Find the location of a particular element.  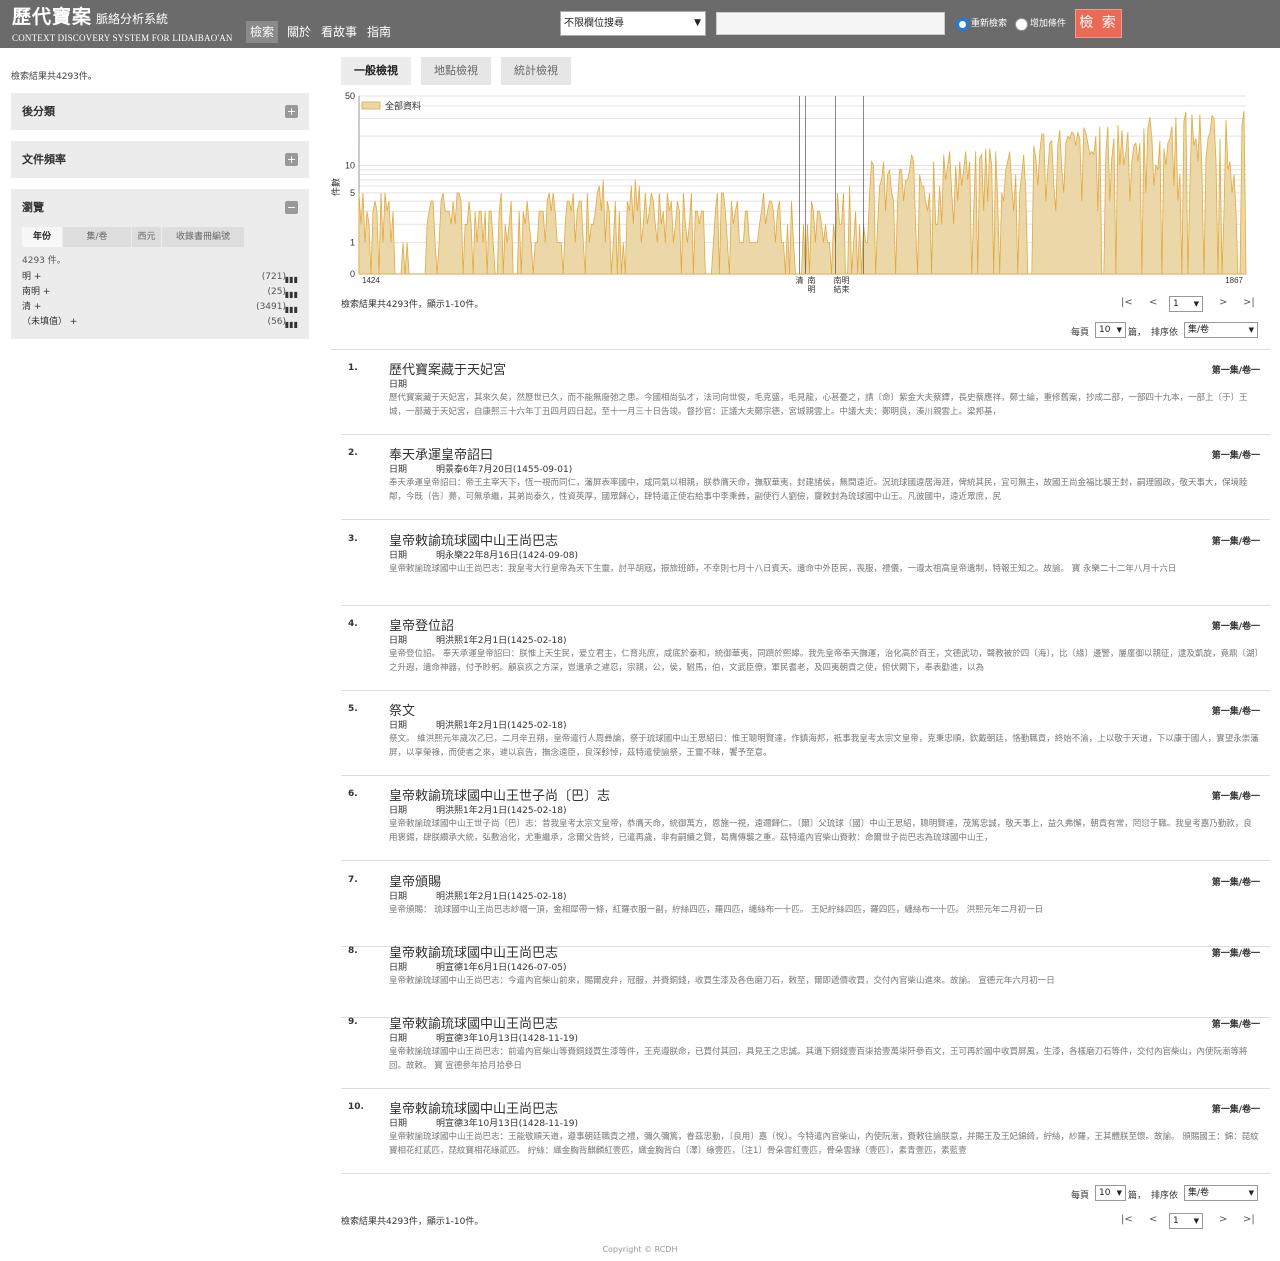

result-date: 明宣德3年10月13日(1428-11-19) is located at coordinates (507, 1039).